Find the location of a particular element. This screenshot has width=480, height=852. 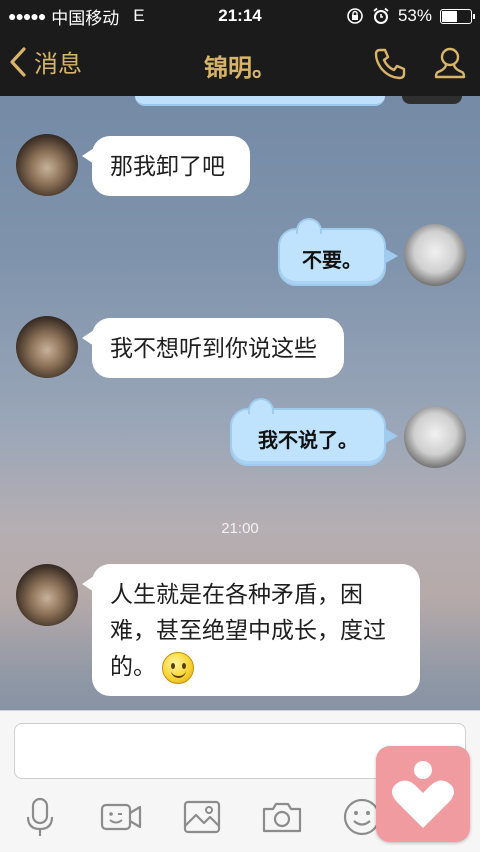

video-call-icon is located at coordinates (121, 817).